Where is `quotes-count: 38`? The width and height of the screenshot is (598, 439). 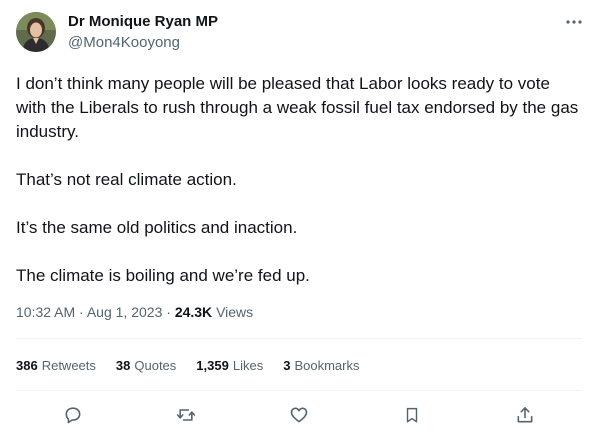 quotes-count: 38 is located at coordinates (123, 365).